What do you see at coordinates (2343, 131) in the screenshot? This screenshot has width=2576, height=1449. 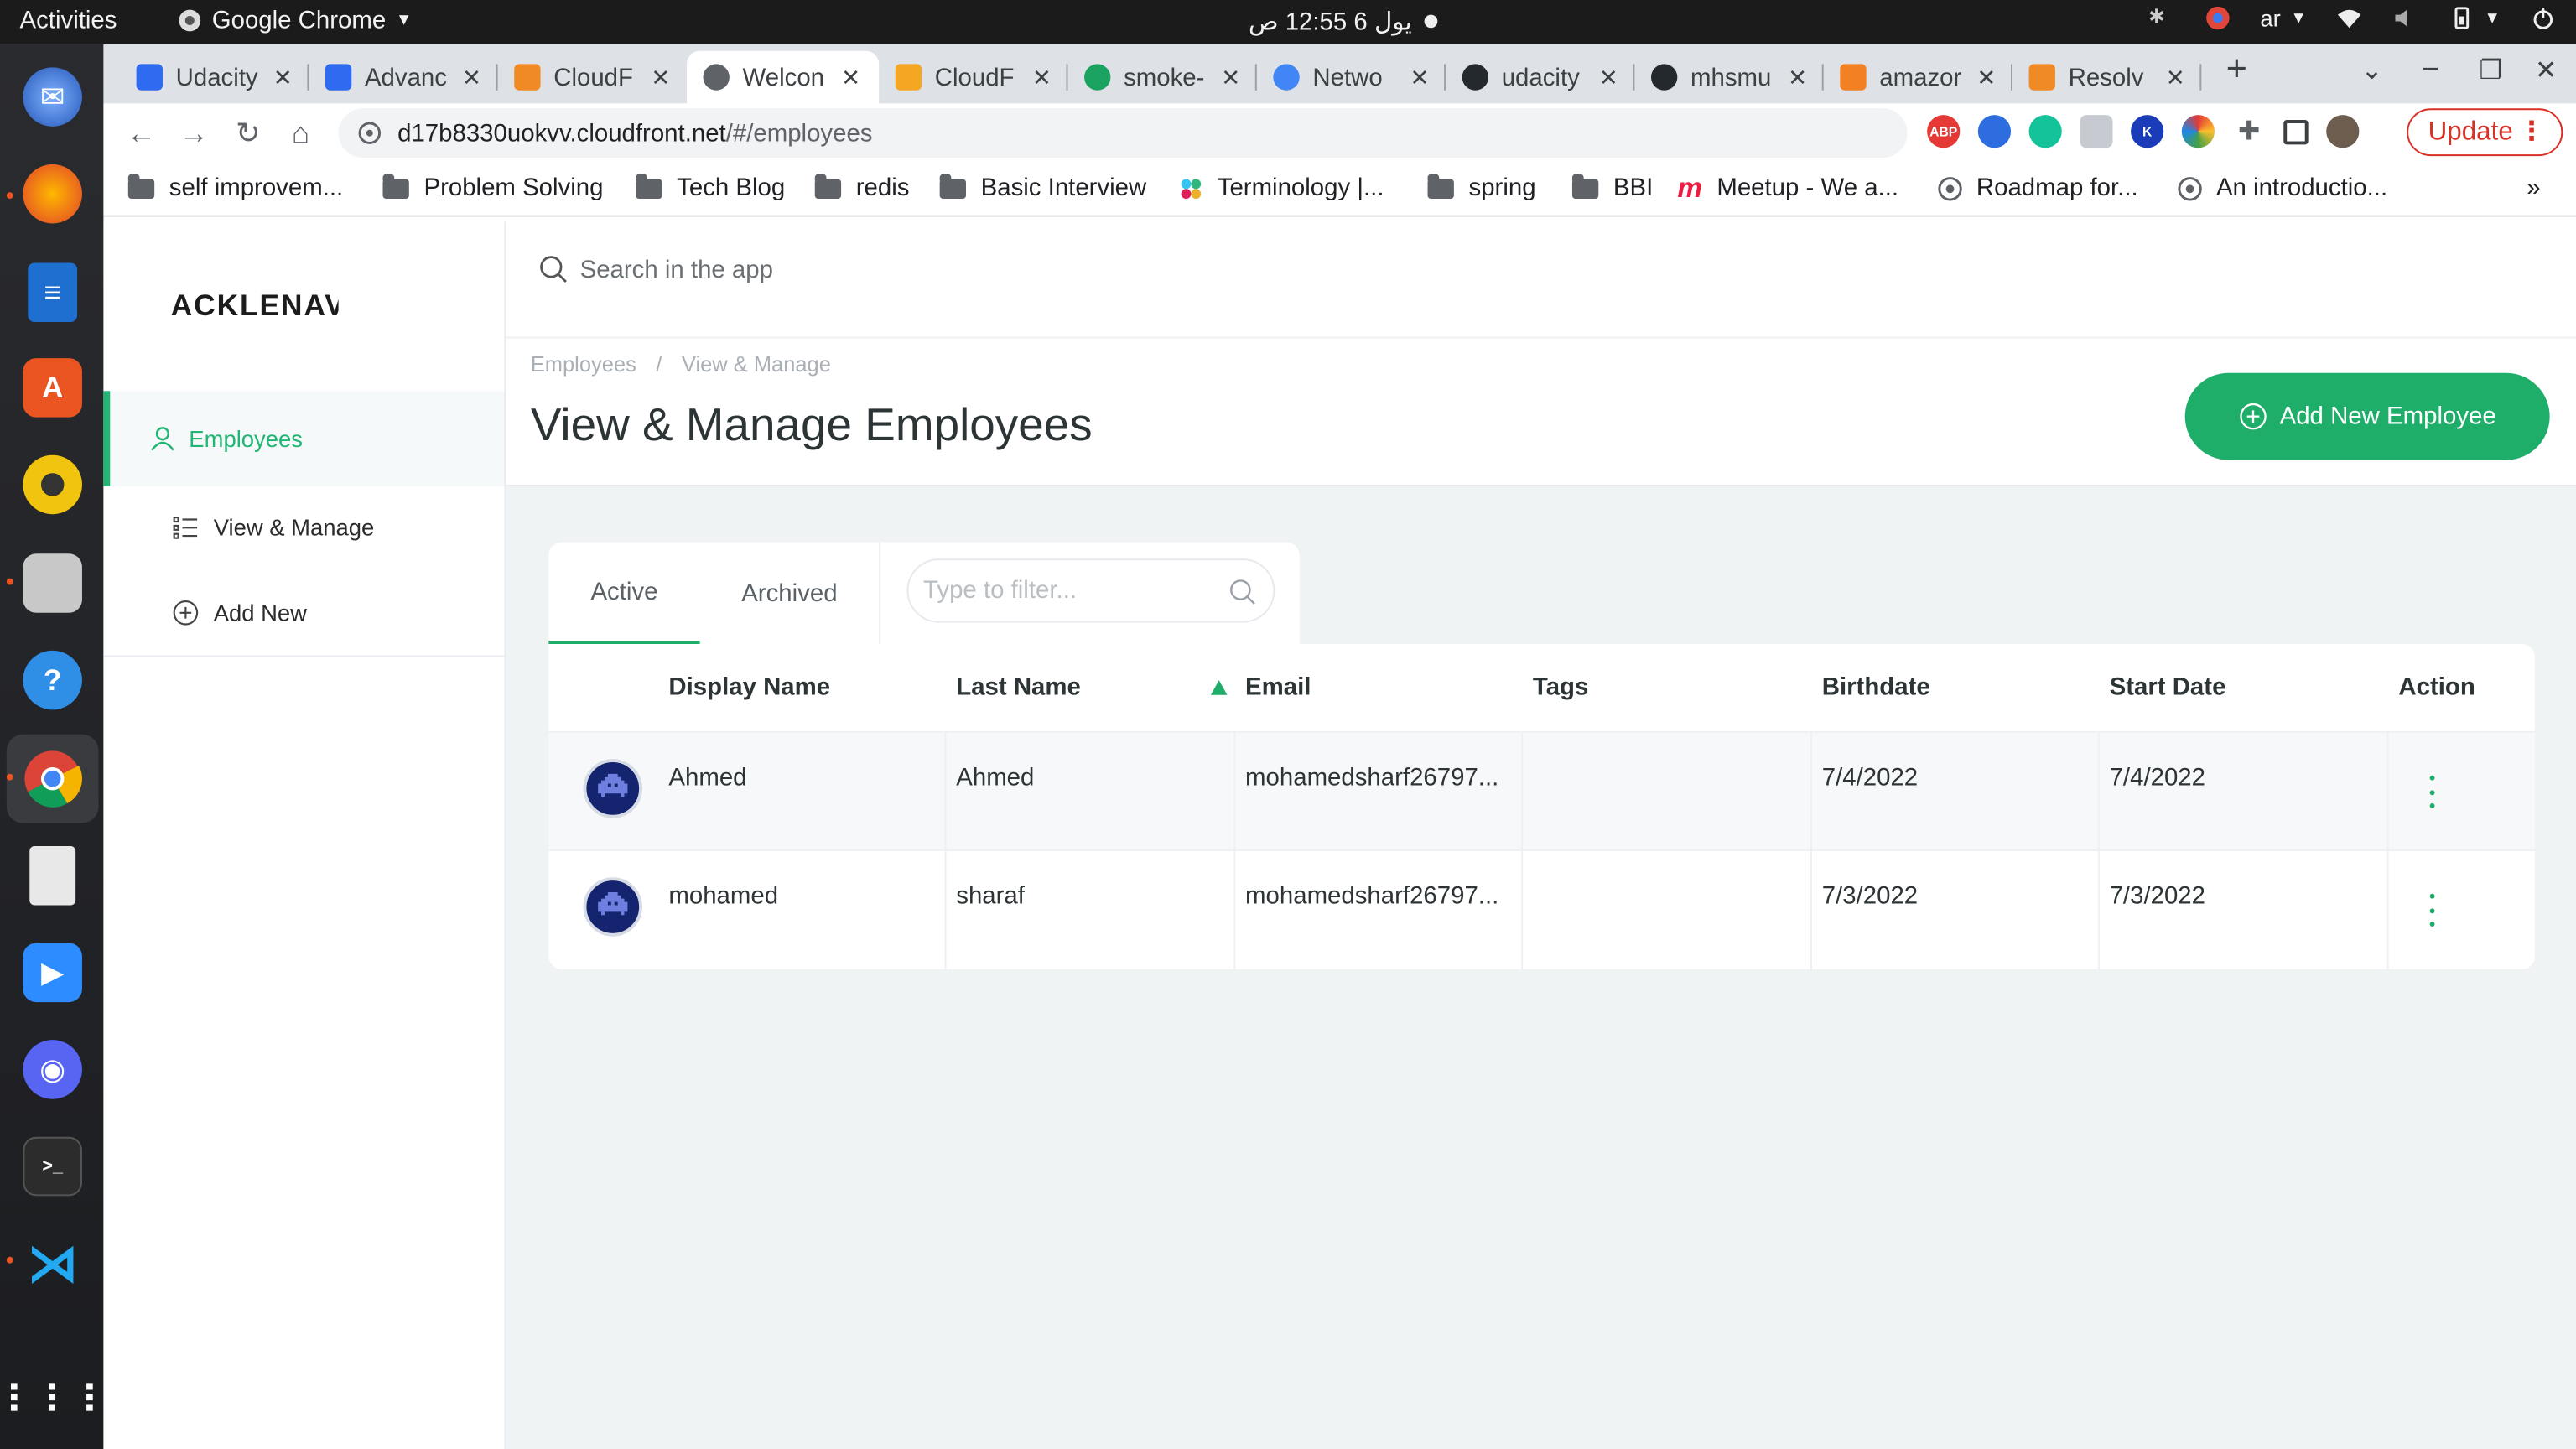 I see `profile-avatar` at bounding box center [2343, 131].